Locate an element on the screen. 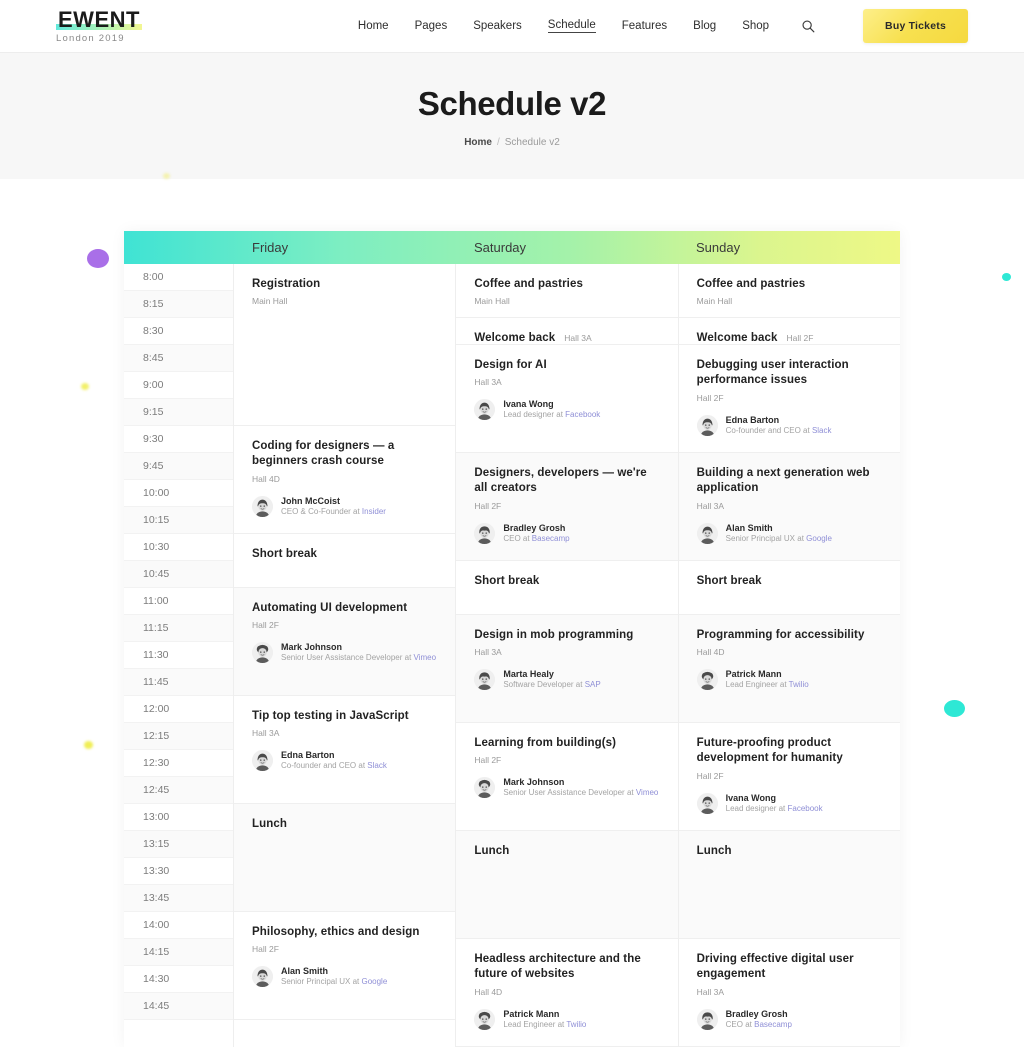 The image size is (1024, 1047). time-slot: 10:15 is located at coordinates (178, 520).